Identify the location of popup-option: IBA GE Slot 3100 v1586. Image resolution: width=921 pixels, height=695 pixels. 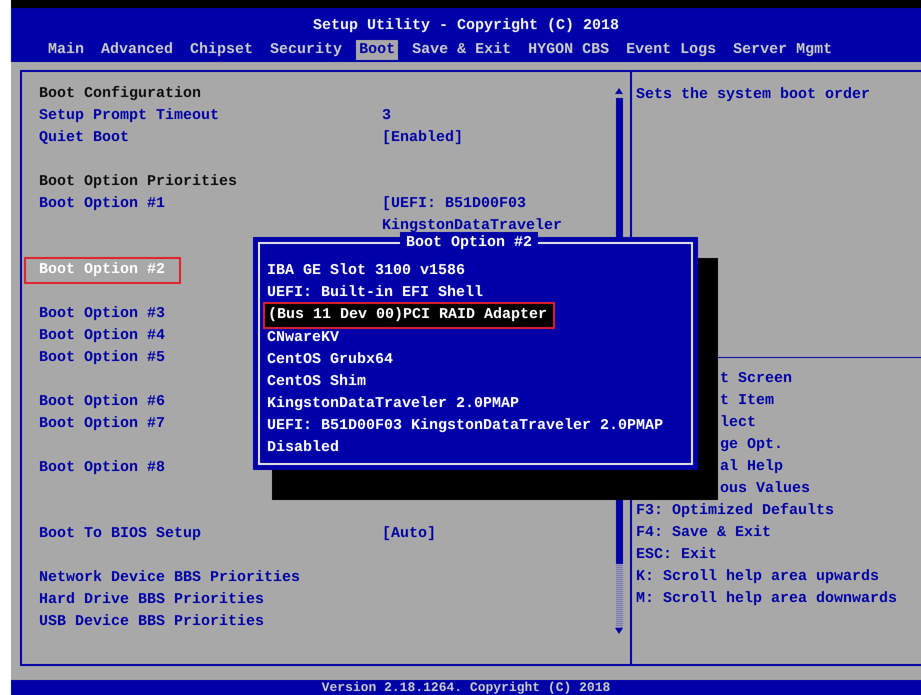
(479, 271).